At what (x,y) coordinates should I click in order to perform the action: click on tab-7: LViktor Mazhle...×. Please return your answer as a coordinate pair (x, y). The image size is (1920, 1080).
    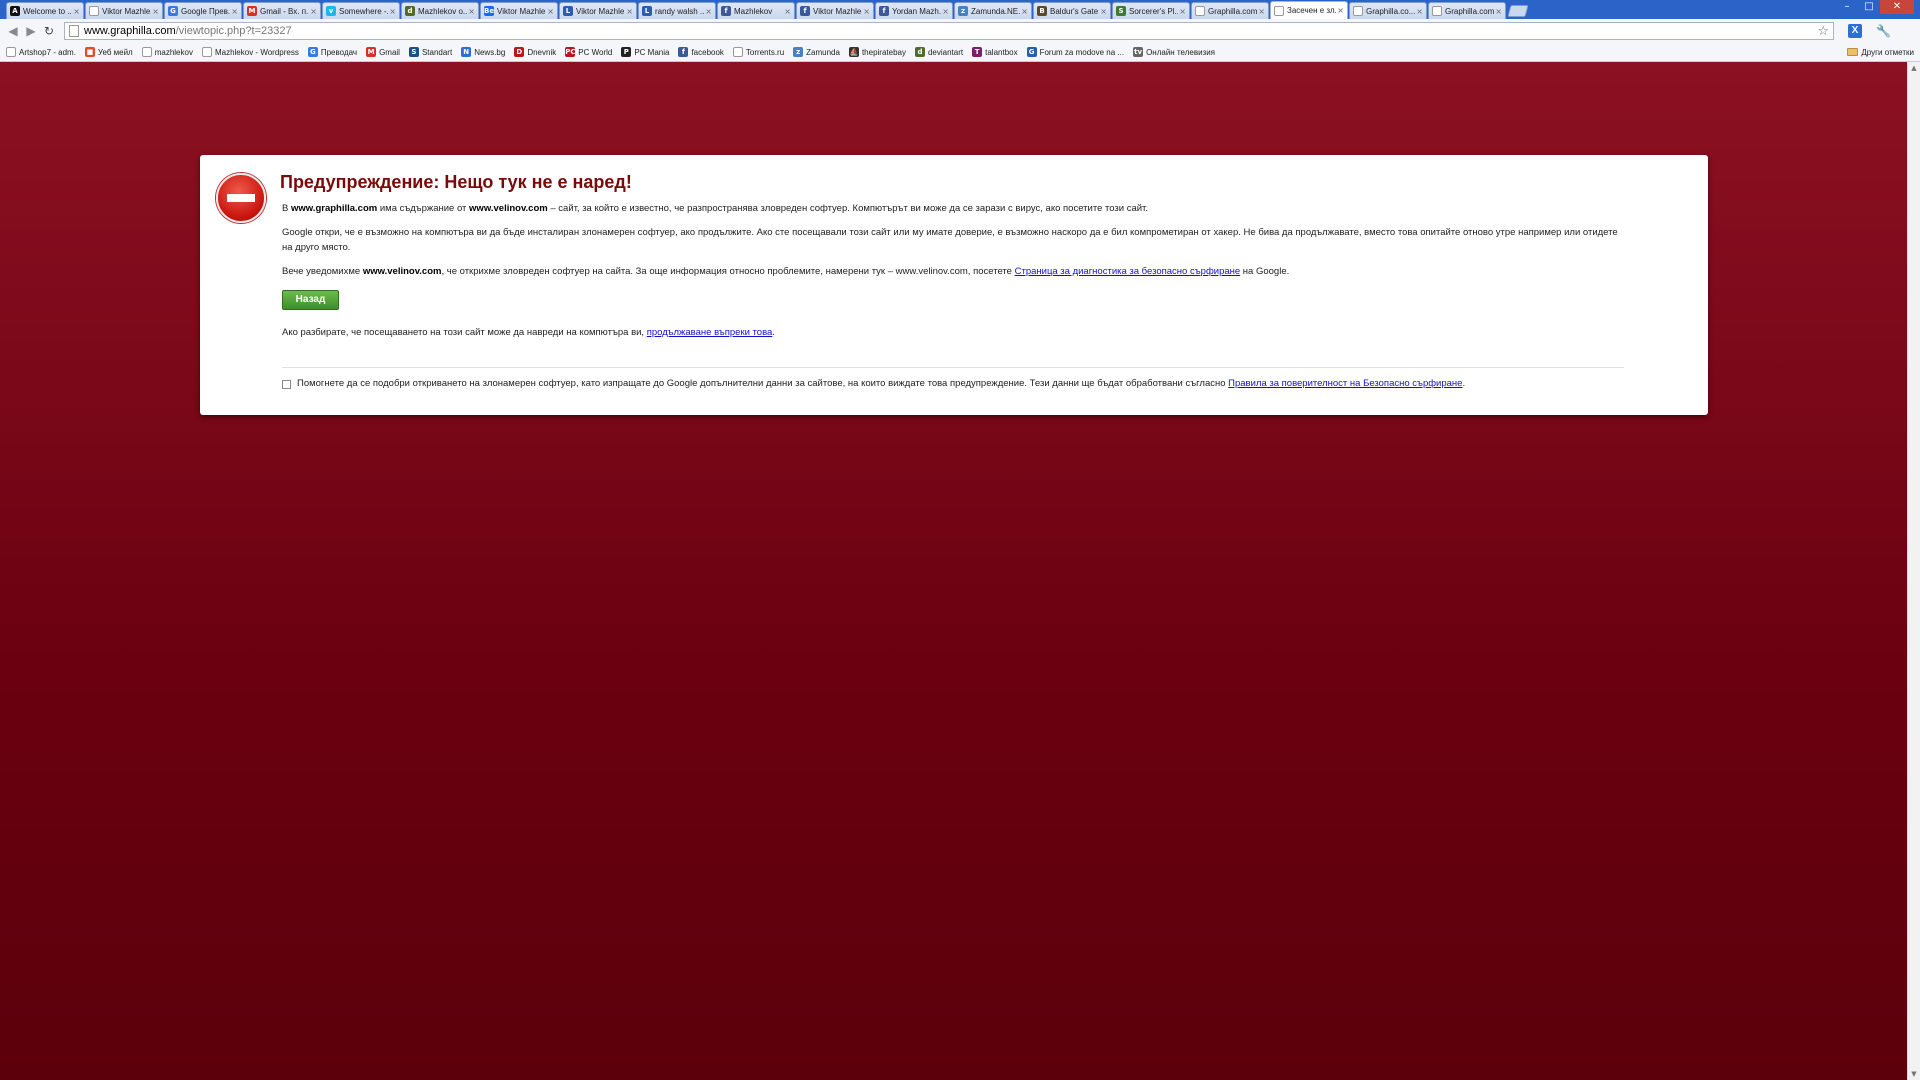
    Looking at the image, I should click on (598, 10).